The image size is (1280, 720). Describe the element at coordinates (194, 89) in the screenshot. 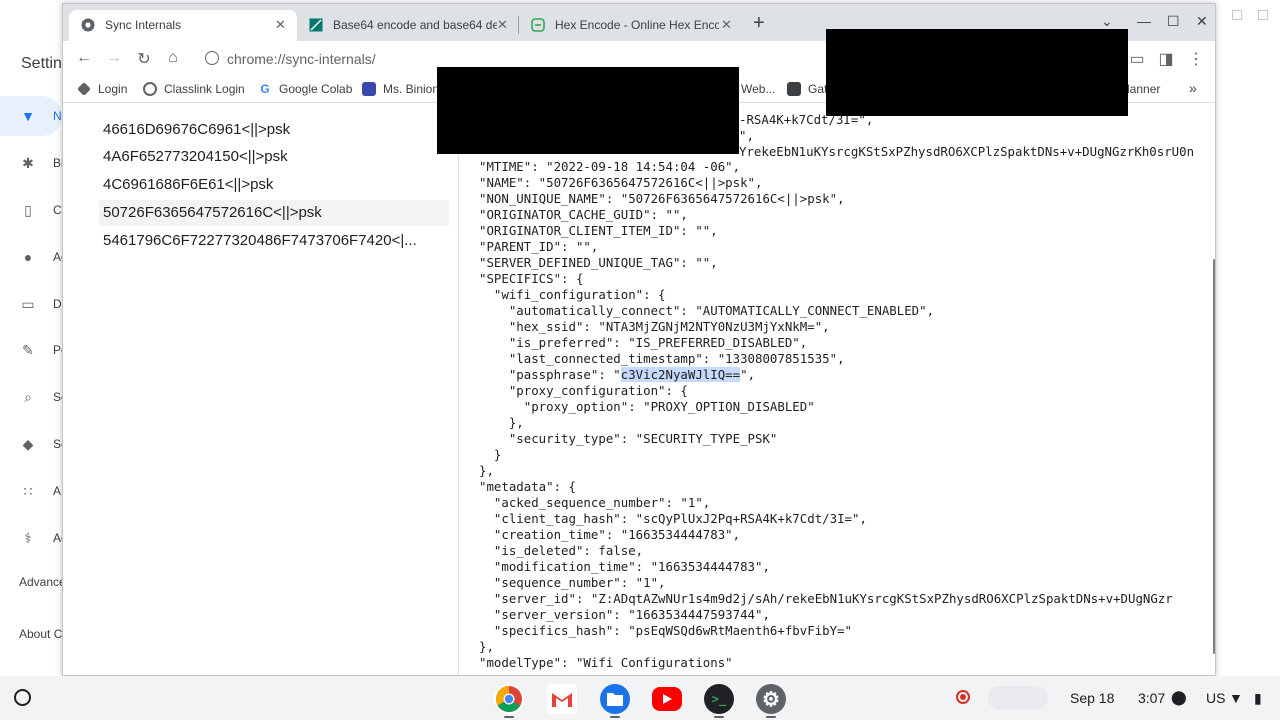

I see `bookmark-classlink: Classlink Login` at that location.